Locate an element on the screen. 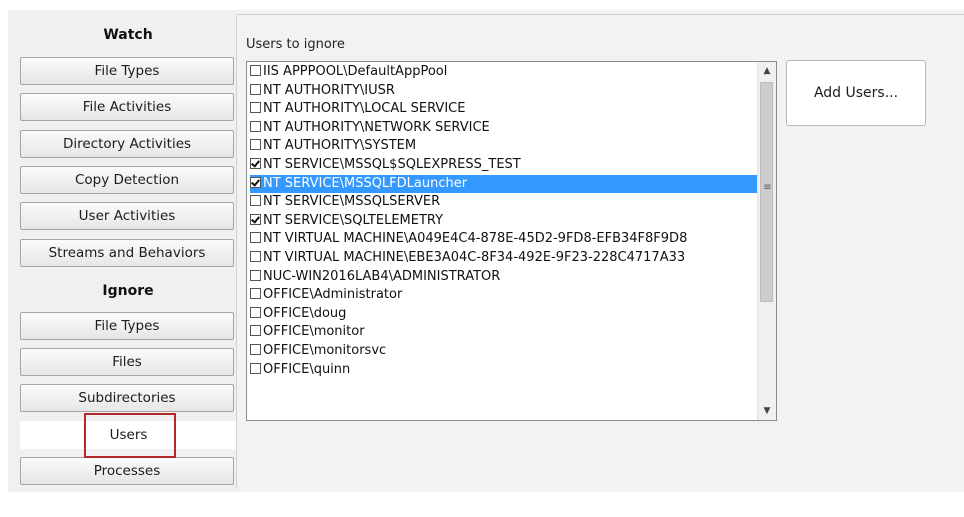 This screenshot has height=517, width=964. user-list-item: OFFICE\monitor is located at coordinates (504, 332).